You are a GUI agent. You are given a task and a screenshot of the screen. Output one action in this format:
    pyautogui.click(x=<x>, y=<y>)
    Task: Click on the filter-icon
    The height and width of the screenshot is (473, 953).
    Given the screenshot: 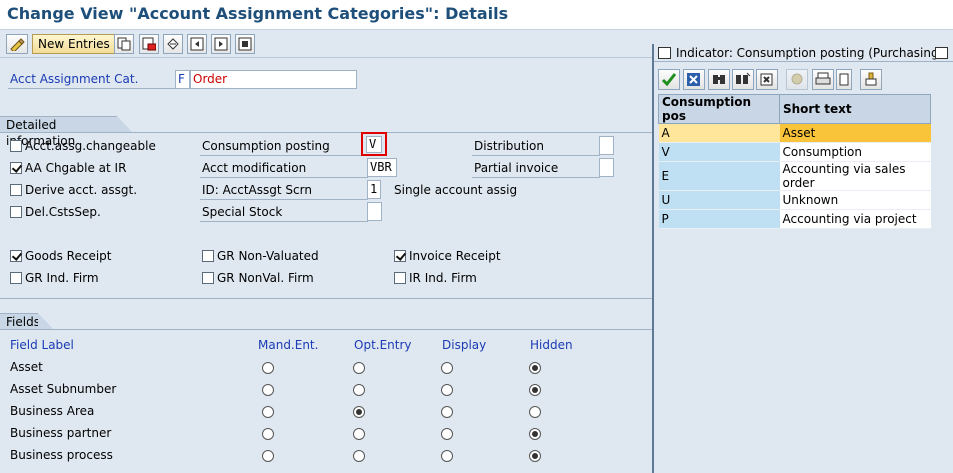 What is the action you would take?
    pyautogui.click(x=797, y=79)
    